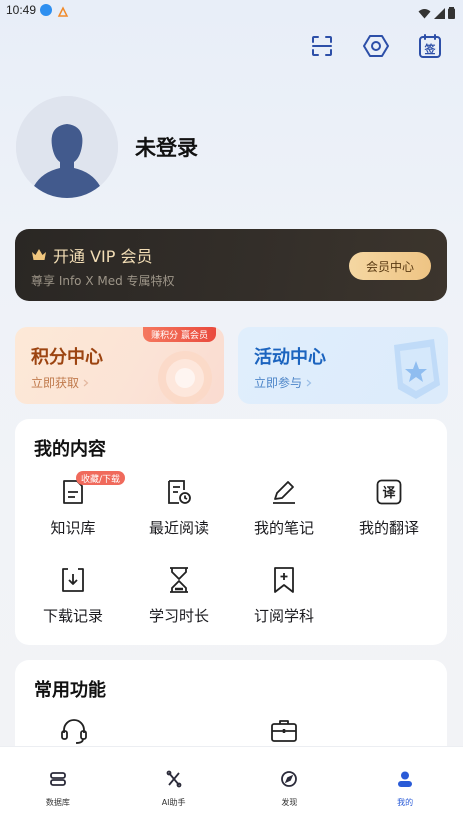 This screenshot has width=463, height=823. I want to click on tab-ai-assistant: AI助手, so click(174, 785).